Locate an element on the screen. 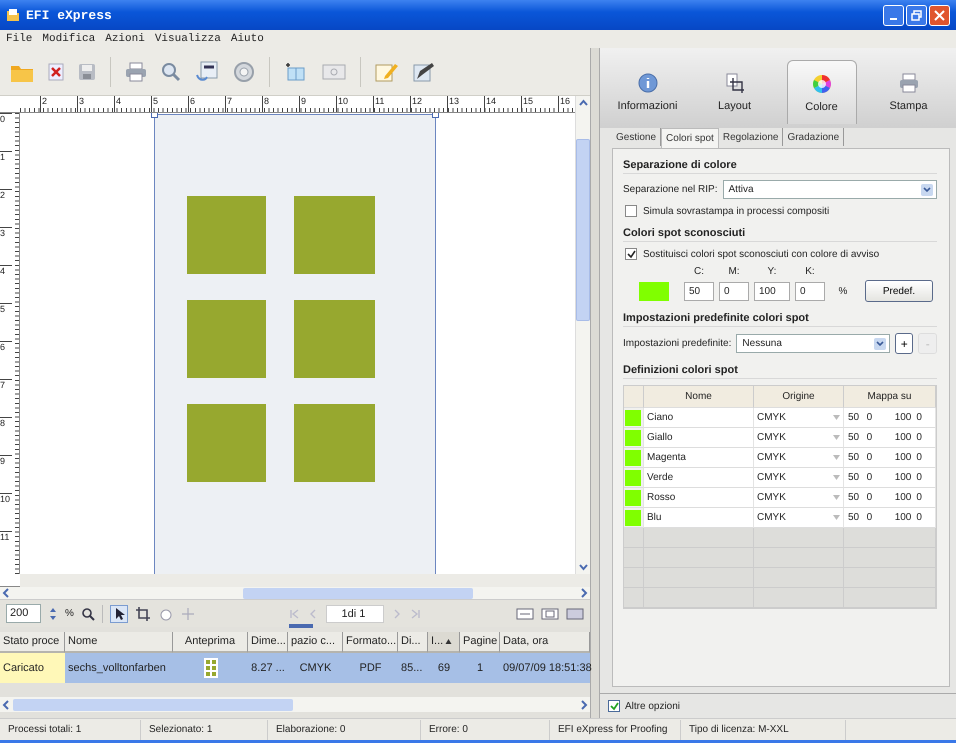 The image size is (956, 743). menu-item: File is located at coordinates (19, 39).